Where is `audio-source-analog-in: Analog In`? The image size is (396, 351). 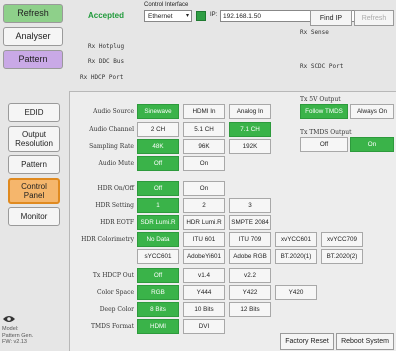 audio-source-analog-in: Analog In is located at coordinates (250, 111).